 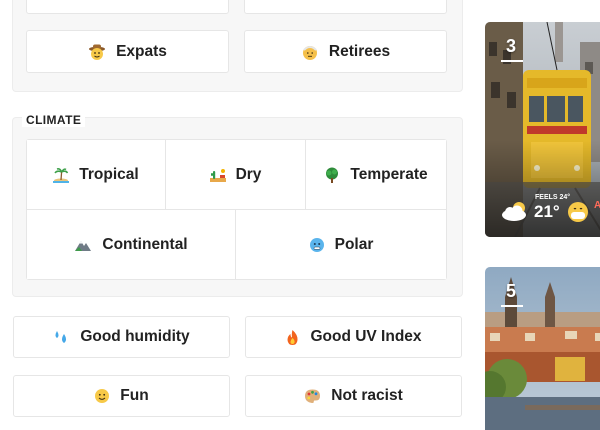 I want to click on weather-cloud-icon, so click(x=515, y=213).